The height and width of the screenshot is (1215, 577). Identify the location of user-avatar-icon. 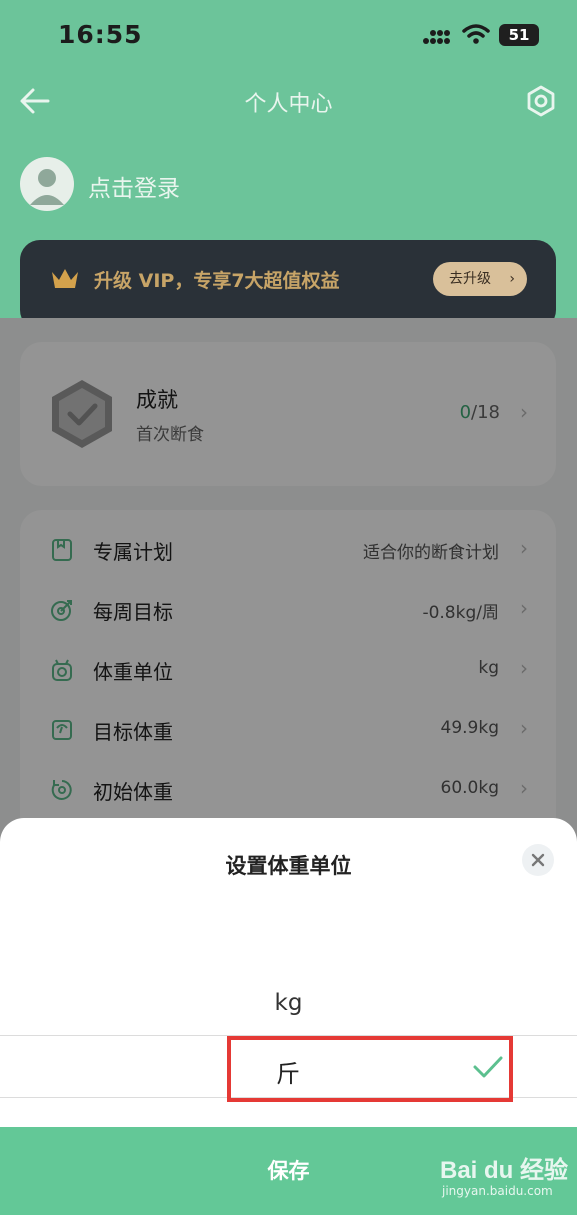
(47, 187).